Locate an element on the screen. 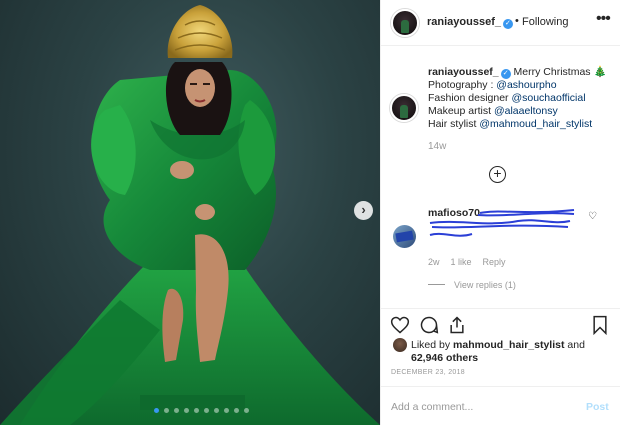 The height and width of the screenshot is (425, 620). scribbled-comment-text is located at coordinates (502, 223).